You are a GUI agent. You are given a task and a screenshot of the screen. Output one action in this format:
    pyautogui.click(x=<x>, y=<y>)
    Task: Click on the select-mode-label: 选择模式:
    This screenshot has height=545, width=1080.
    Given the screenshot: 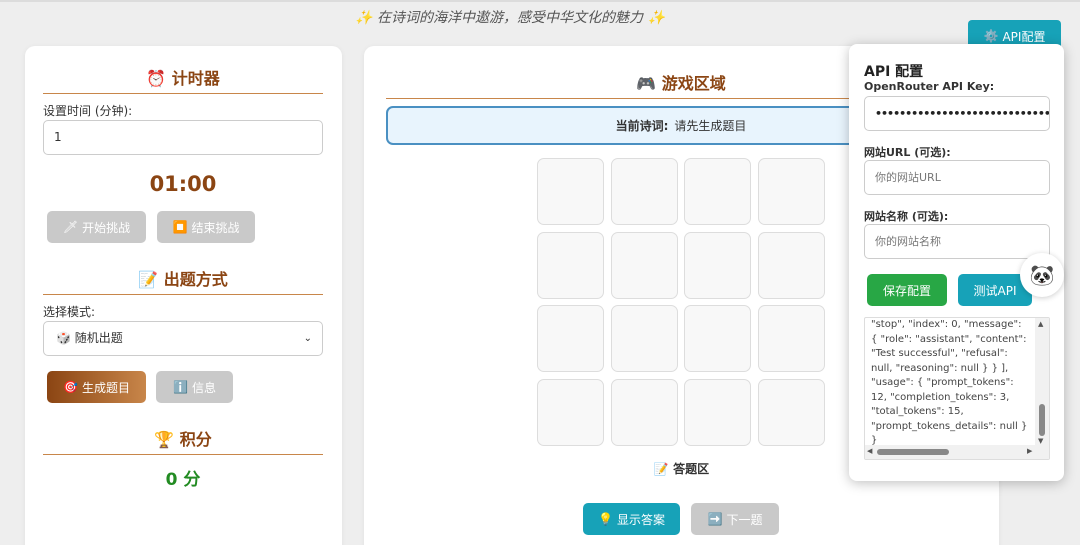 What is the action you would take?
    pyautogui.click(x=69, y=312)
    